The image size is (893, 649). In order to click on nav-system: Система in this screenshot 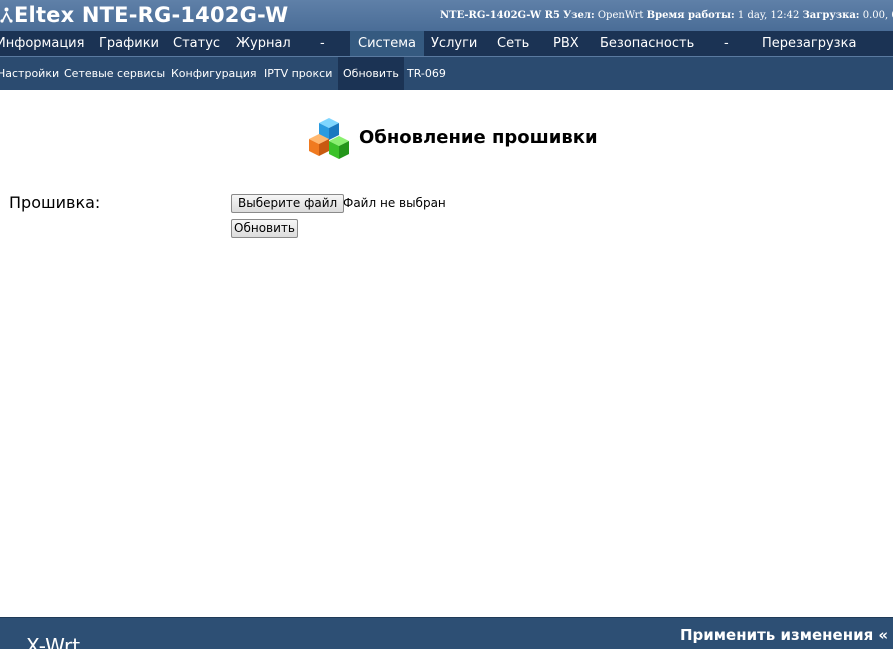, I will do `click(387, 43)`.